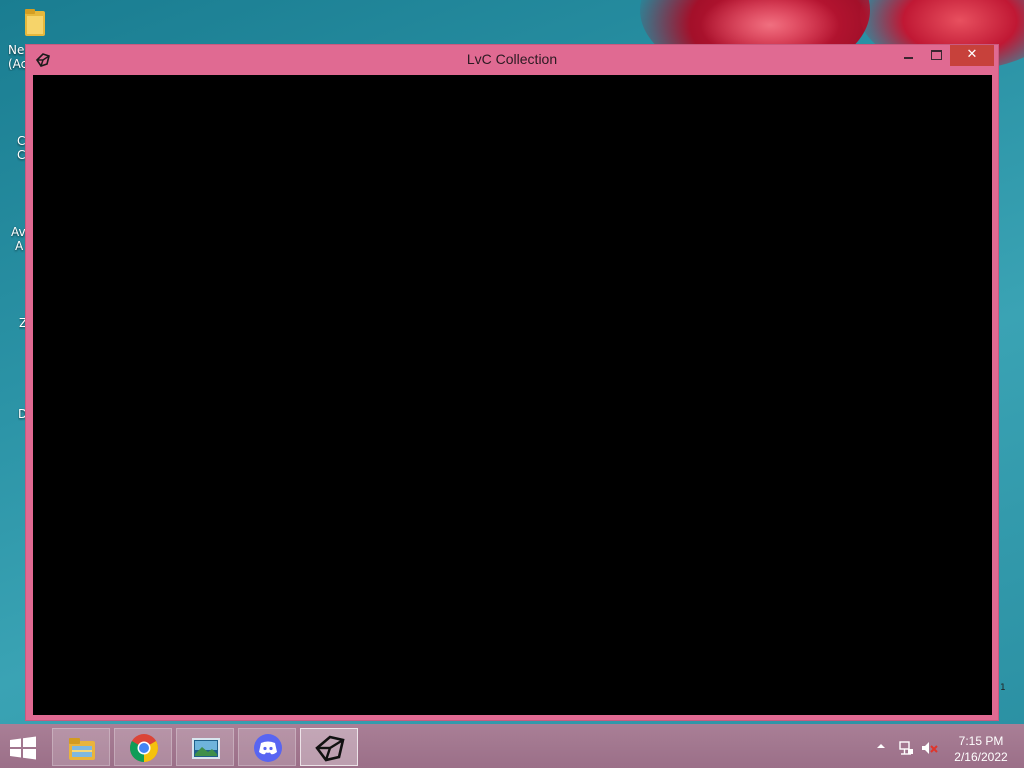 This screenshot has height=768, width=1024. What do you see at coordinates (512, 746) in the screenshot?
I see `taskbar` at bounding box center [512, 746].